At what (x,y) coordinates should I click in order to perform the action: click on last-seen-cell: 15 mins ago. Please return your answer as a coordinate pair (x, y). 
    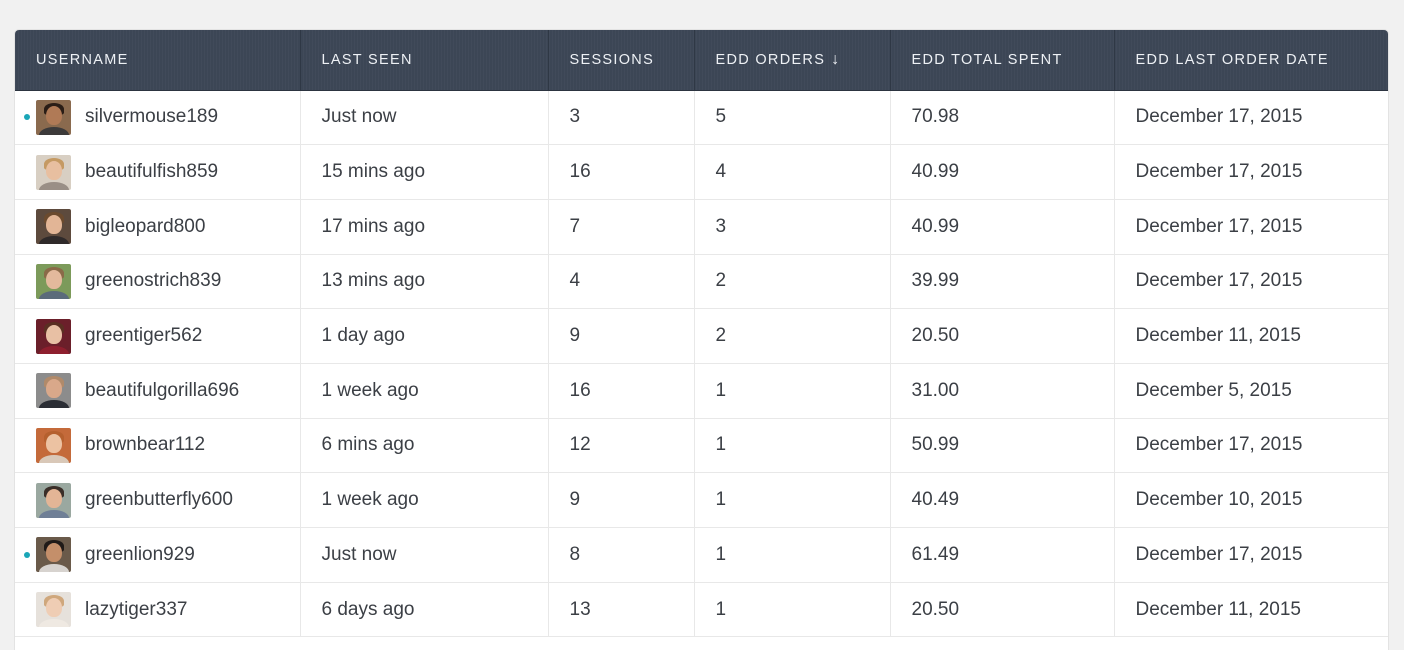
    Looking at the image, I should click on (424, 172).